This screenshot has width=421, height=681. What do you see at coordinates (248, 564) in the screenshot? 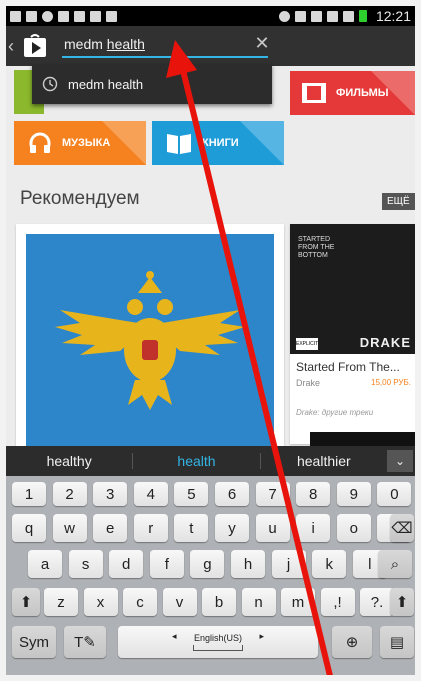
I see `key-letter: h` at bounding box center [248, 564].